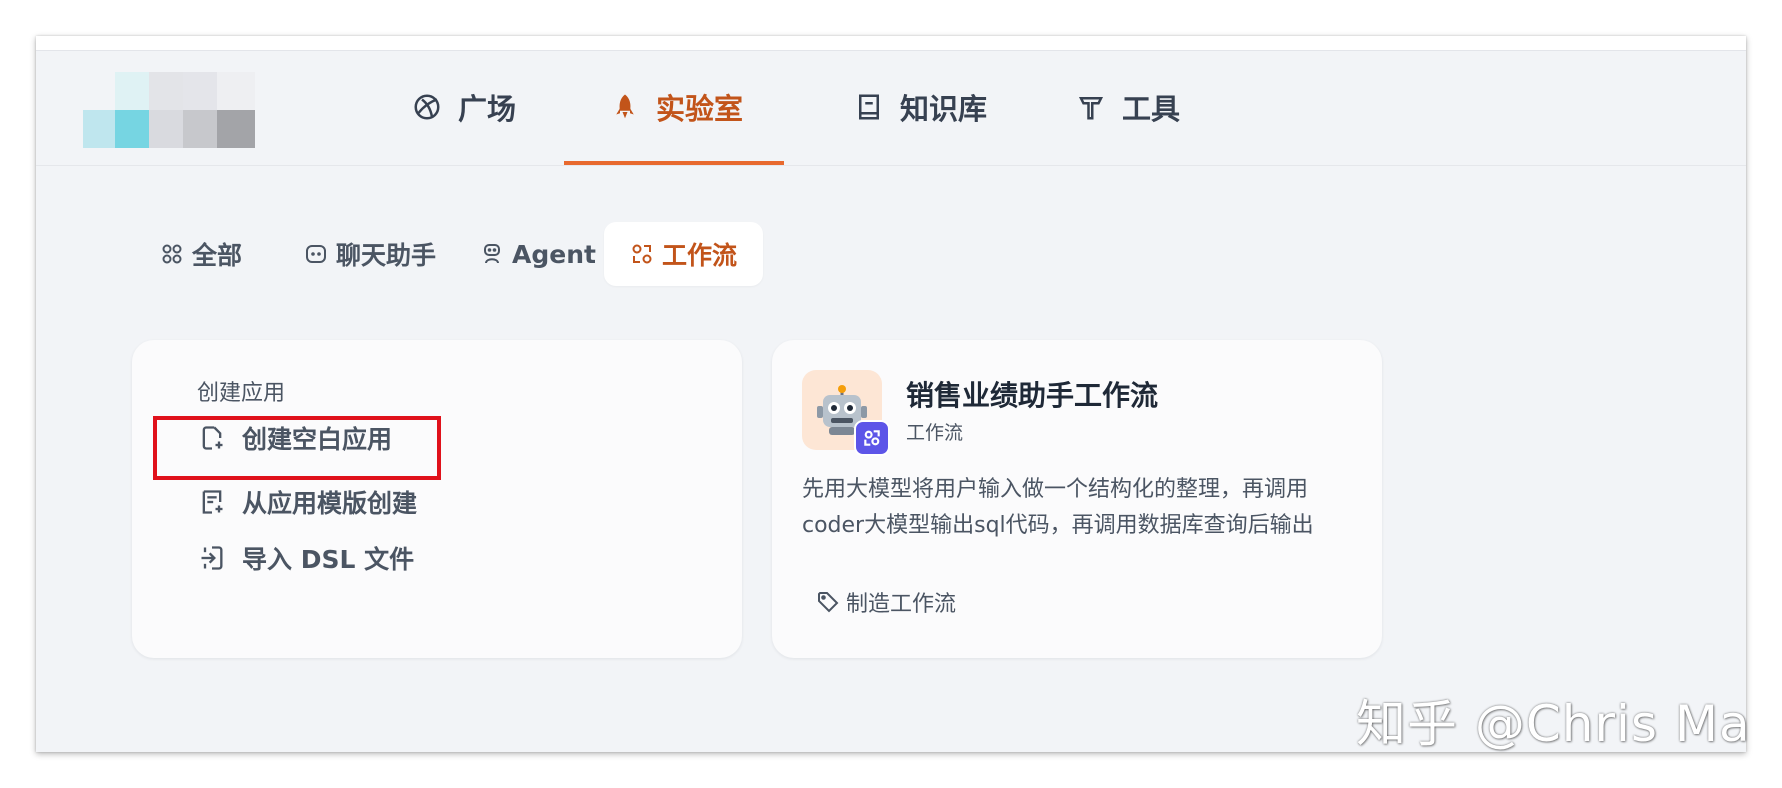 Image resolution: width=1782 pixels, height=788 pixels. Describe the element at coordinates (625, 106) in the screenshot. I see `rocket-icon` at that location.